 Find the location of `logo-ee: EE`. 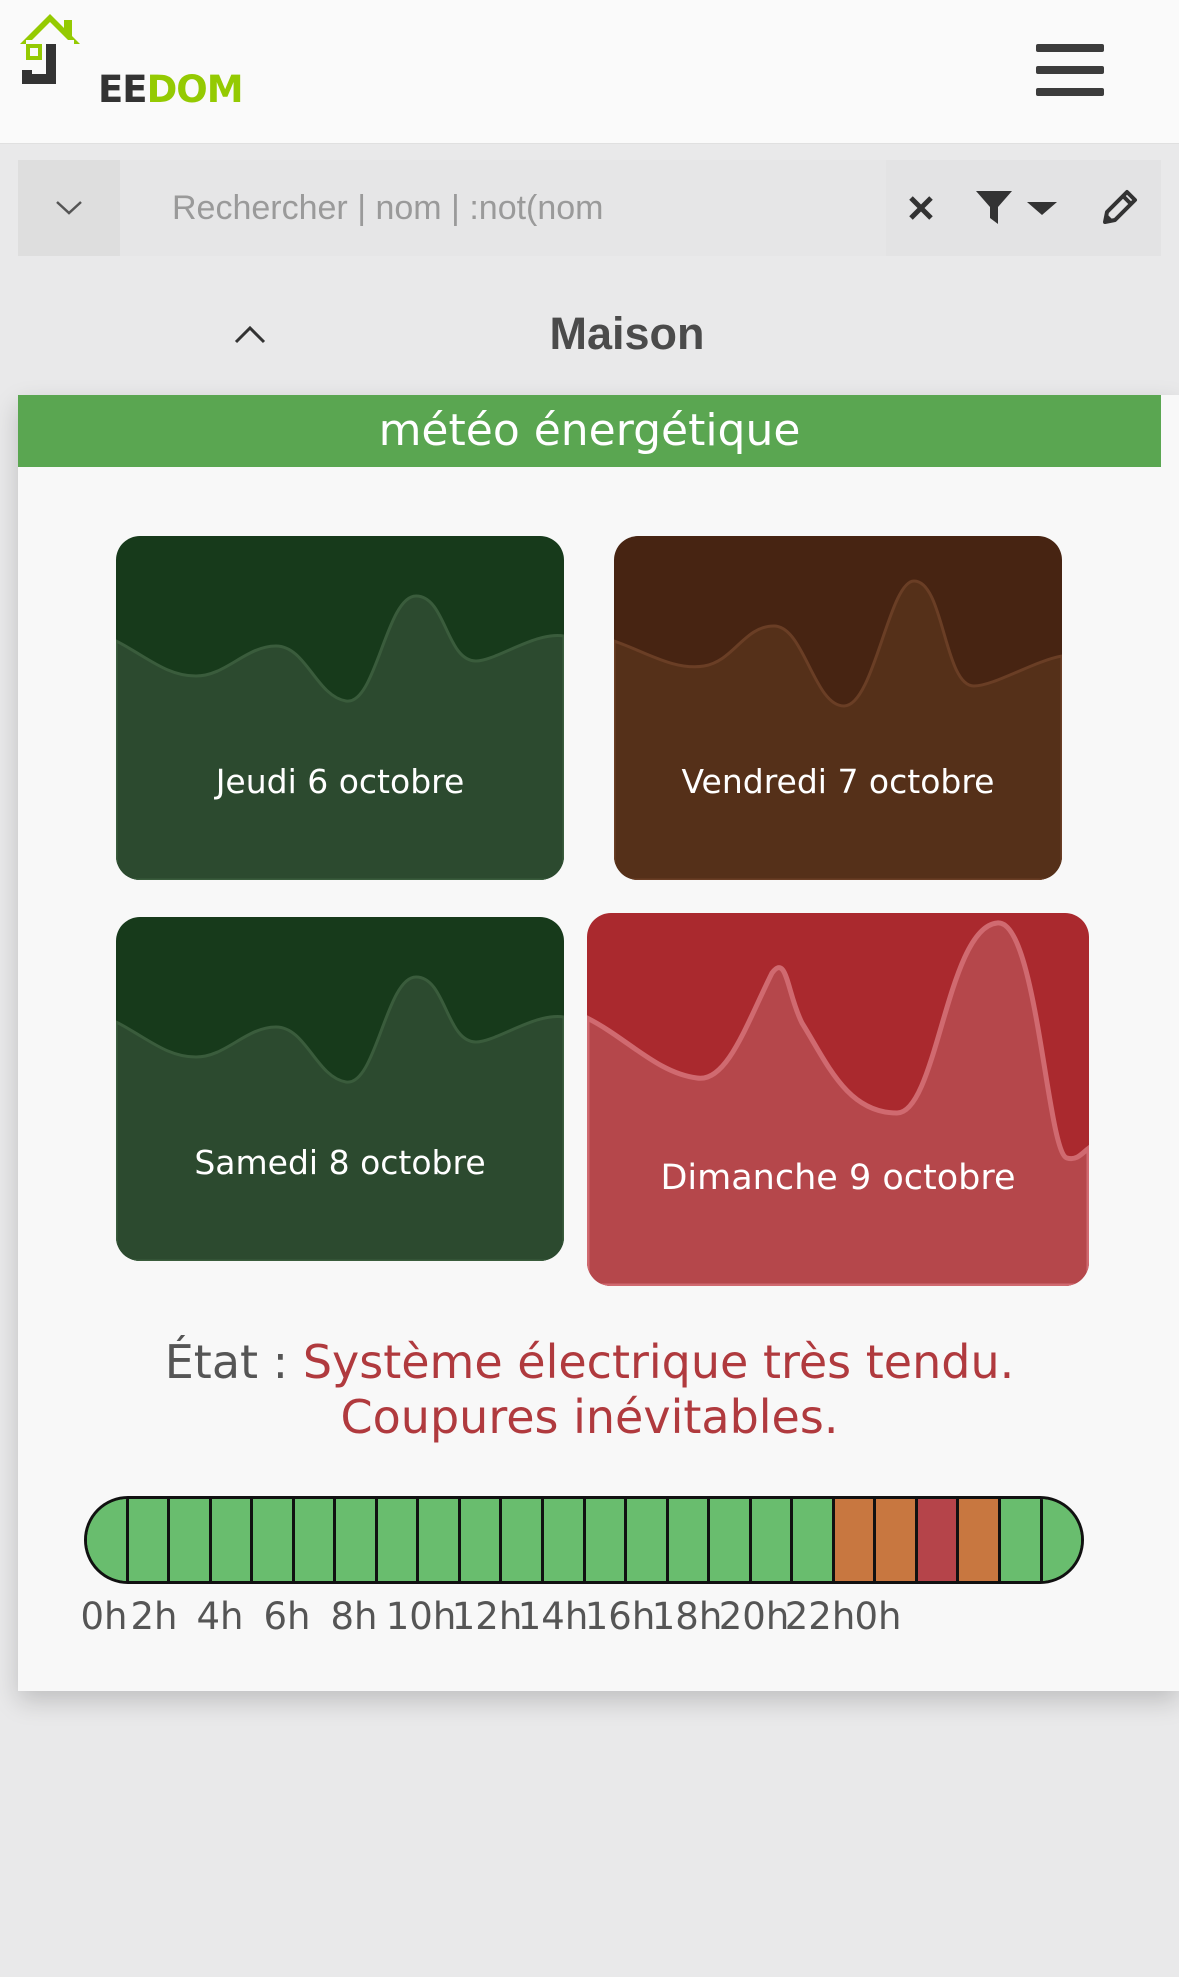

logo-ee: EE is located at coordinates (123, 89).